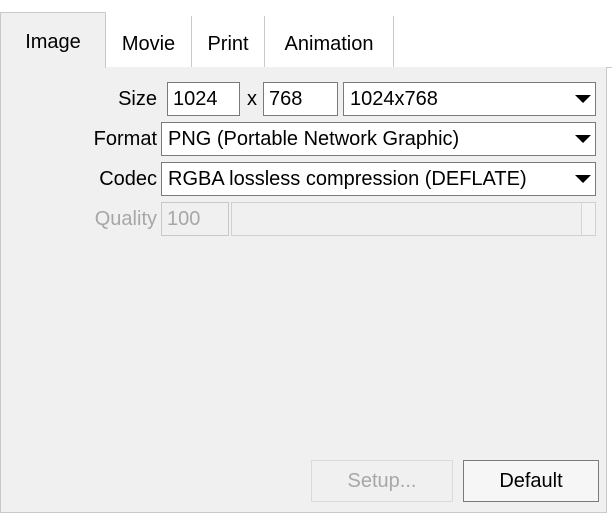 The image size is (612, 522). Describe the element at coordinates (128, 179) in the screenshot. I see `codec-label: Codec` at that location.